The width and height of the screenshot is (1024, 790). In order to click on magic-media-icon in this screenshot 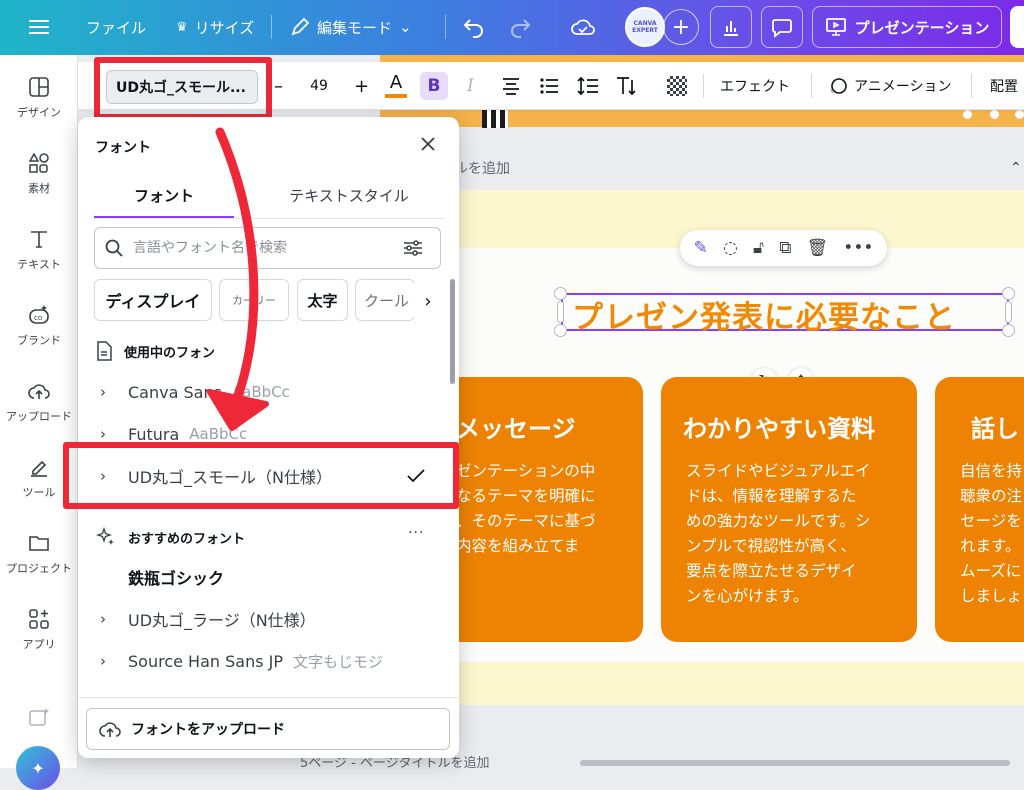, I will do `click(39, 717)`.